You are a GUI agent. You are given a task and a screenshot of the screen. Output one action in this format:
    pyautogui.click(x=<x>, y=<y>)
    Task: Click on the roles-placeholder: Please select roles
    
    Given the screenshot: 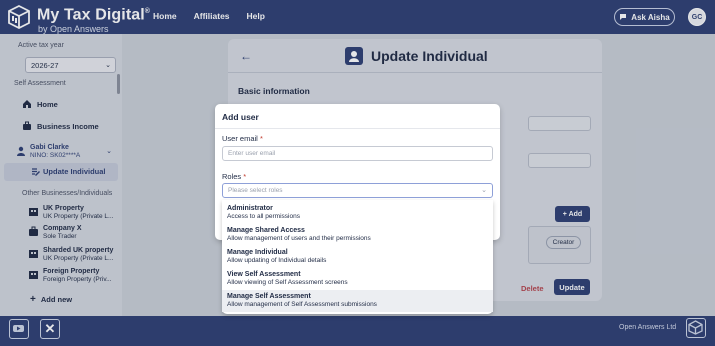 What is the action you would take?
    pyautogui.click(x=255, y=190)
    